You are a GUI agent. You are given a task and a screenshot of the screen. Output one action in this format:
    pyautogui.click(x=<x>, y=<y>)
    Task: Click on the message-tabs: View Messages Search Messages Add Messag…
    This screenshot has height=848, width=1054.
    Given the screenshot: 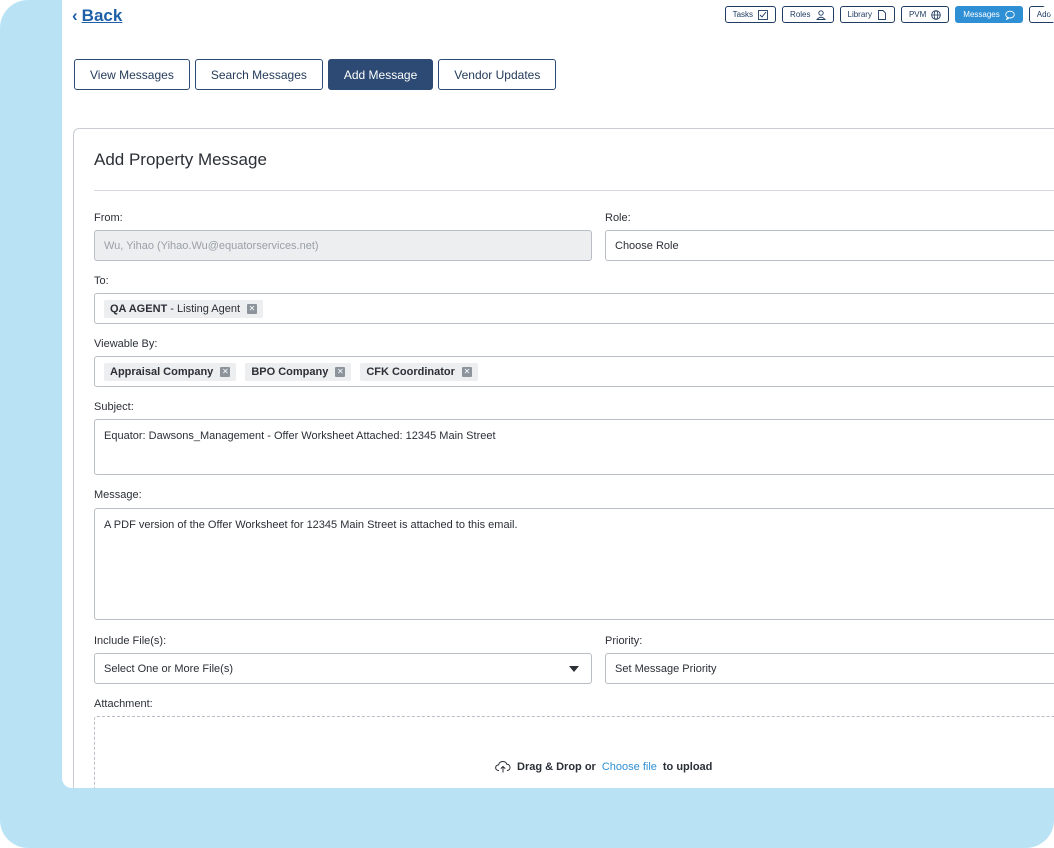 What is the action you would take?
    pyautogui.click(x=315, y=74)
    